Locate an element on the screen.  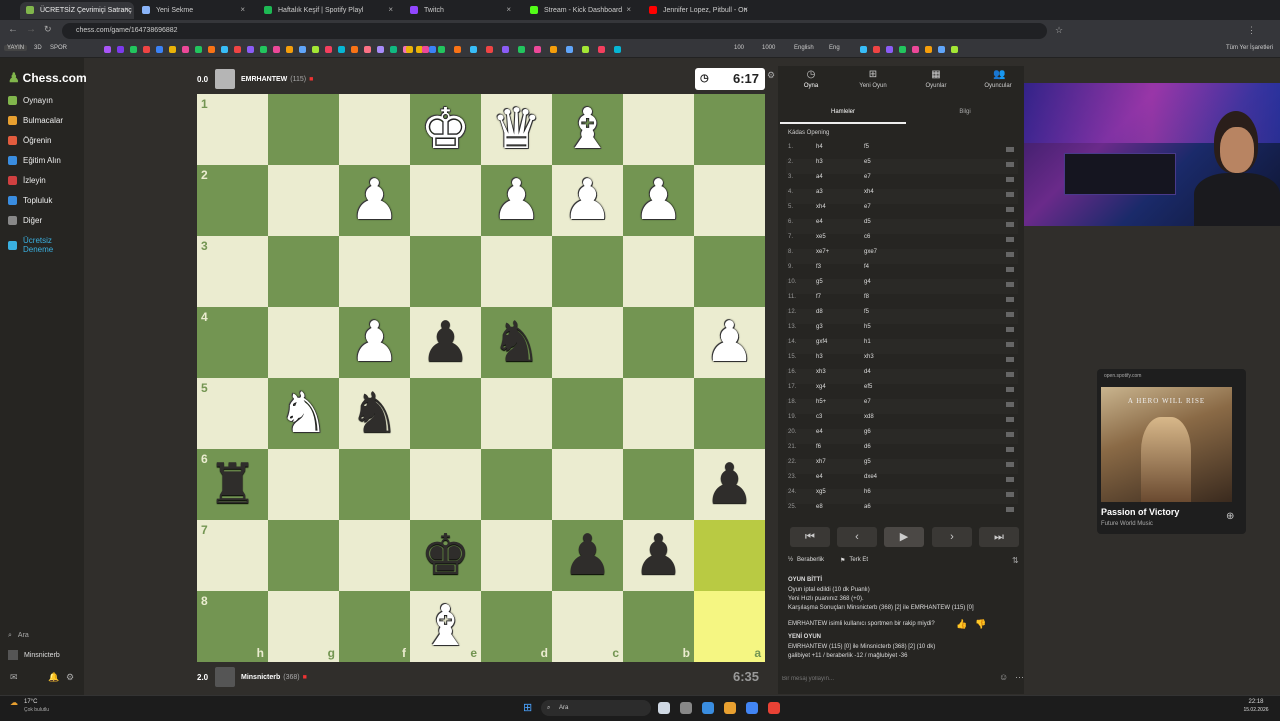
board-square: 8h is located at coordinates (232, 626).